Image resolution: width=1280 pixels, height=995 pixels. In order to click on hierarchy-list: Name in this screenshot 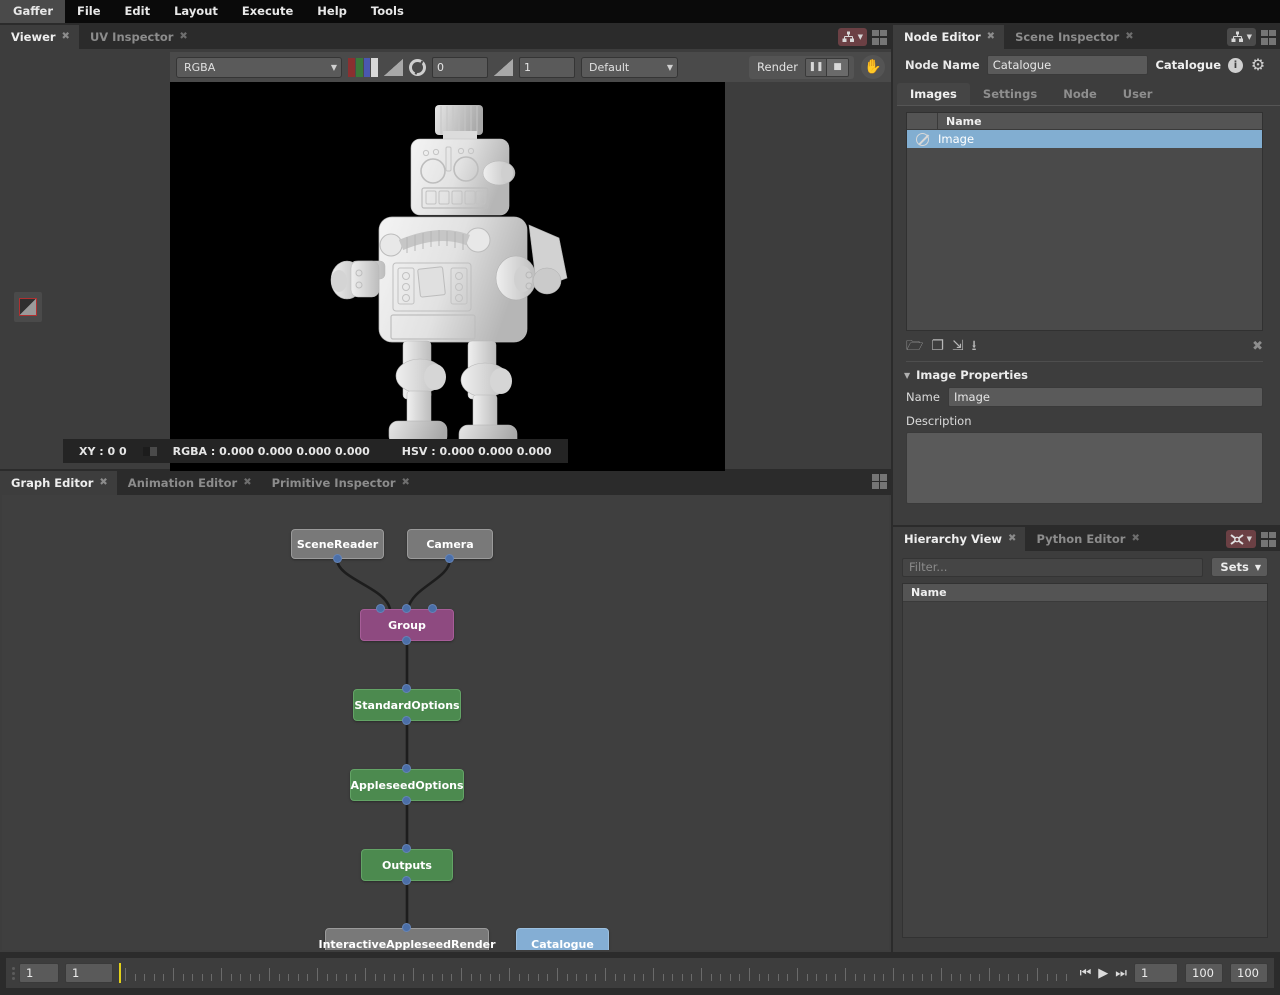, I will do `click(1085, 760)`.